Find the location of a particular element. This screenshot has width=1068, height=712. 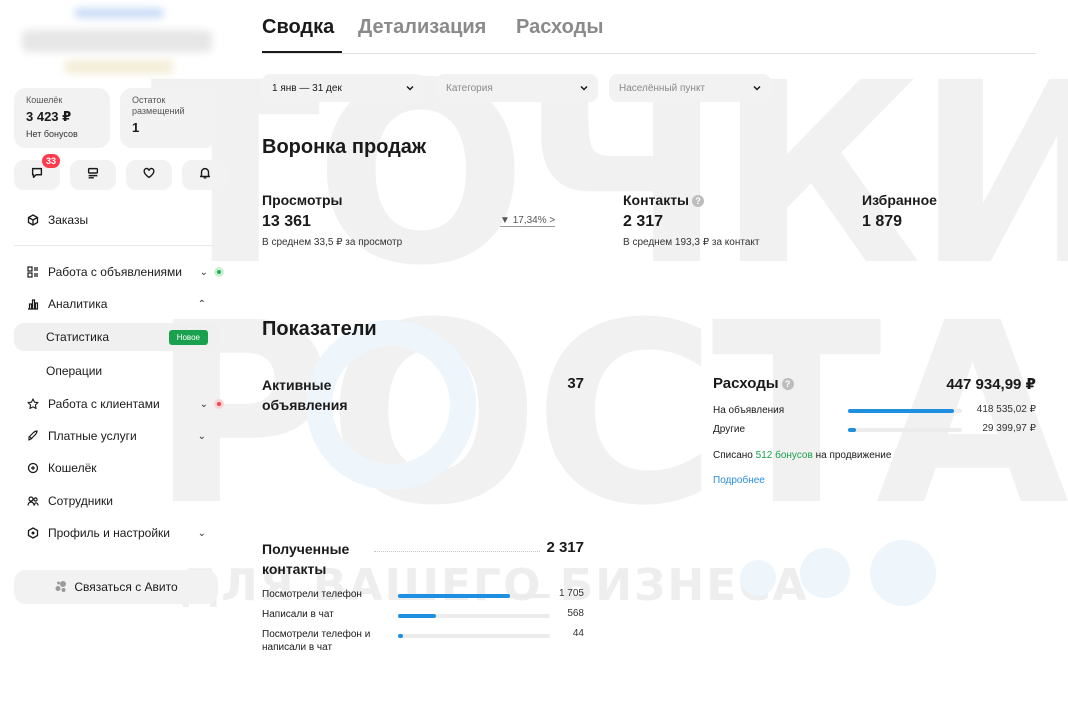

contacts-both-bar is located at coordinates (474, 636).